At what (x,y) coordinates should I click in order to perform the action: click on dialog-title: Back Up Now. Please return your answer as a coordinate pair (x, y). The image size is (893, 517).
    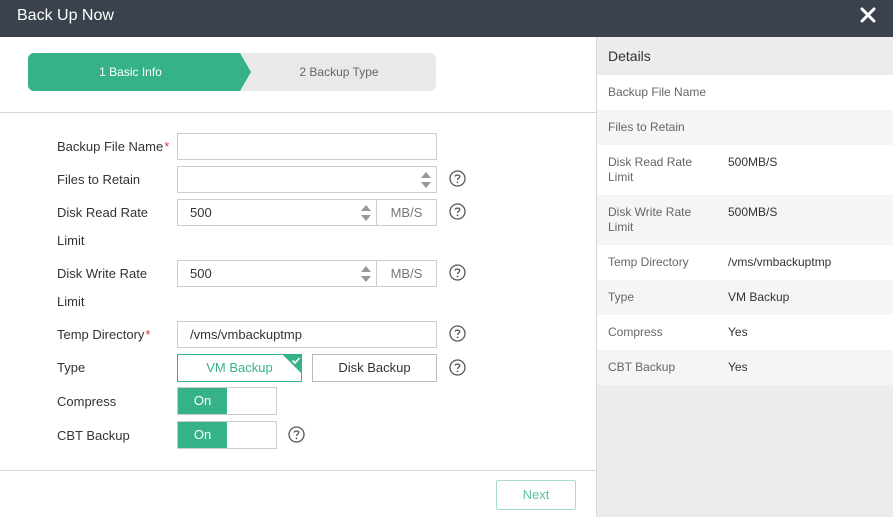
    Looking at the image, I should click on (65, 15).